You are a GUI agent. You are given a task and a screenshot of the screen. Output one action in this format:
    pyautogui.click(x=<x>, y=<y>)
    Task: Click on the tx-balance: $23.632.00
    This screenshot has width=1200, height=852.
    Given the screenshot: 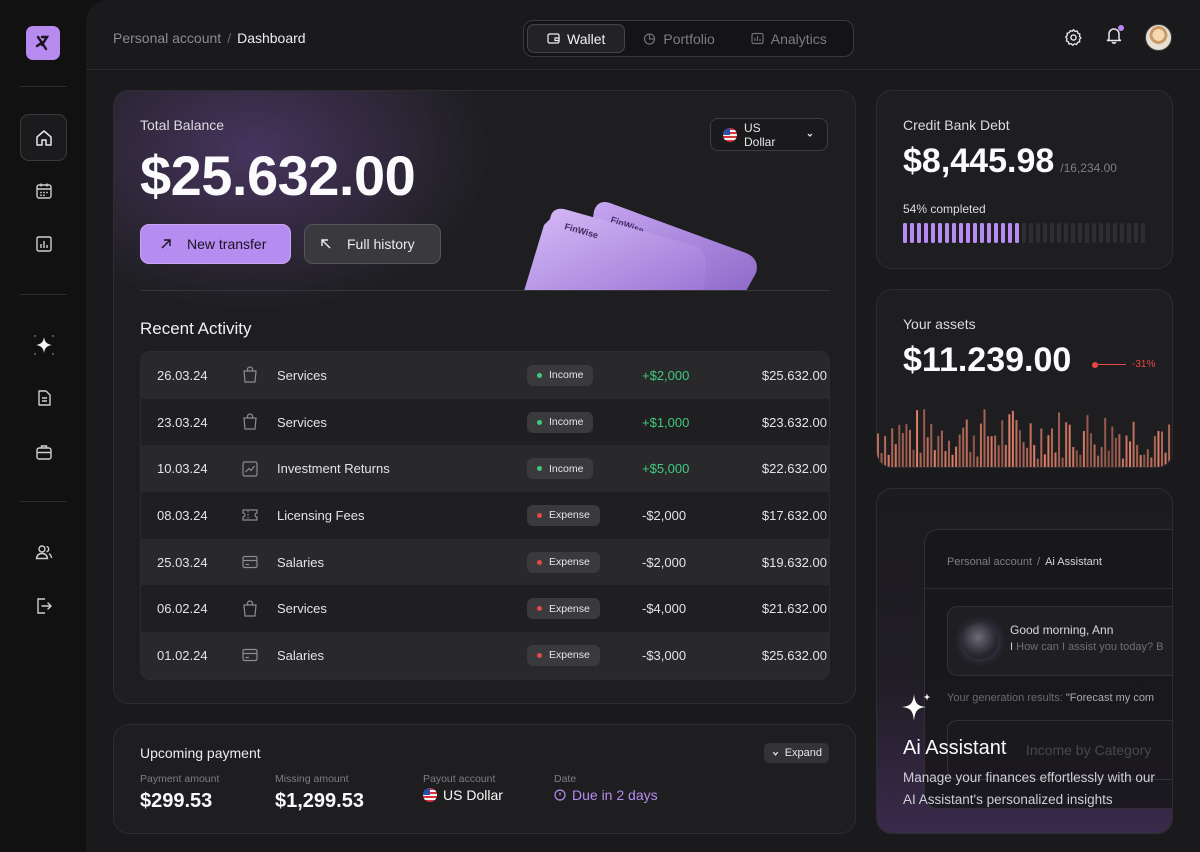 What is the action you would take?
    pyautogui.click(x=794, y=422)
    